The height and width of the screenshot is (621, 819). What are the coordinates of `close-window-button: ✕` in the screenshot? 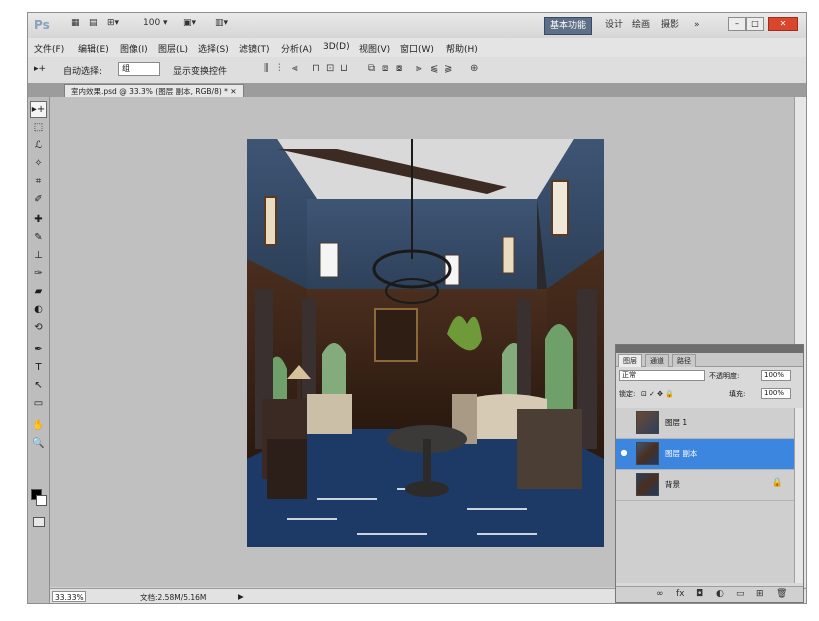 It's located at (783, 24).